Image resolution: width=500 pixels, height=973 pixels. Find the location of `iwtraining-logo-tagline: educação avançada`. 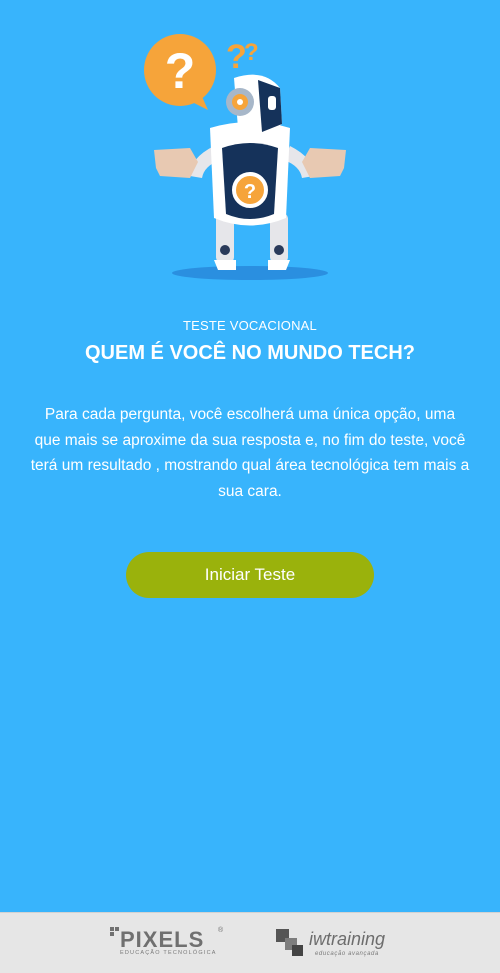

iwtraining-logo-tagline: educação avançada is located at coordinates (347, 954).